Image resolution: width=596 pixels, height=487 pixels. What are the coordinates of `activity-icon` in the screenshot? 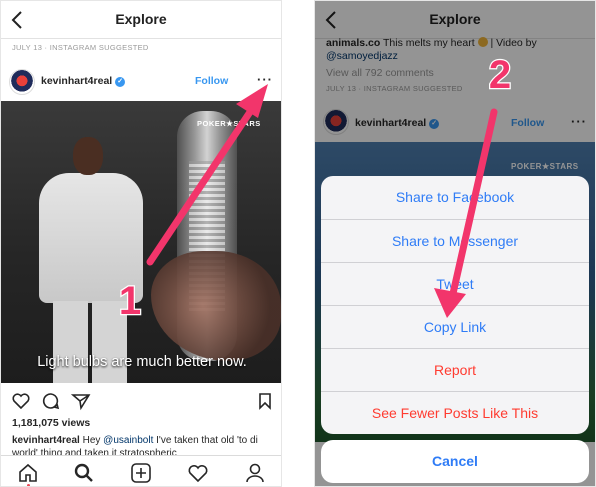 It's located at (198, 473).